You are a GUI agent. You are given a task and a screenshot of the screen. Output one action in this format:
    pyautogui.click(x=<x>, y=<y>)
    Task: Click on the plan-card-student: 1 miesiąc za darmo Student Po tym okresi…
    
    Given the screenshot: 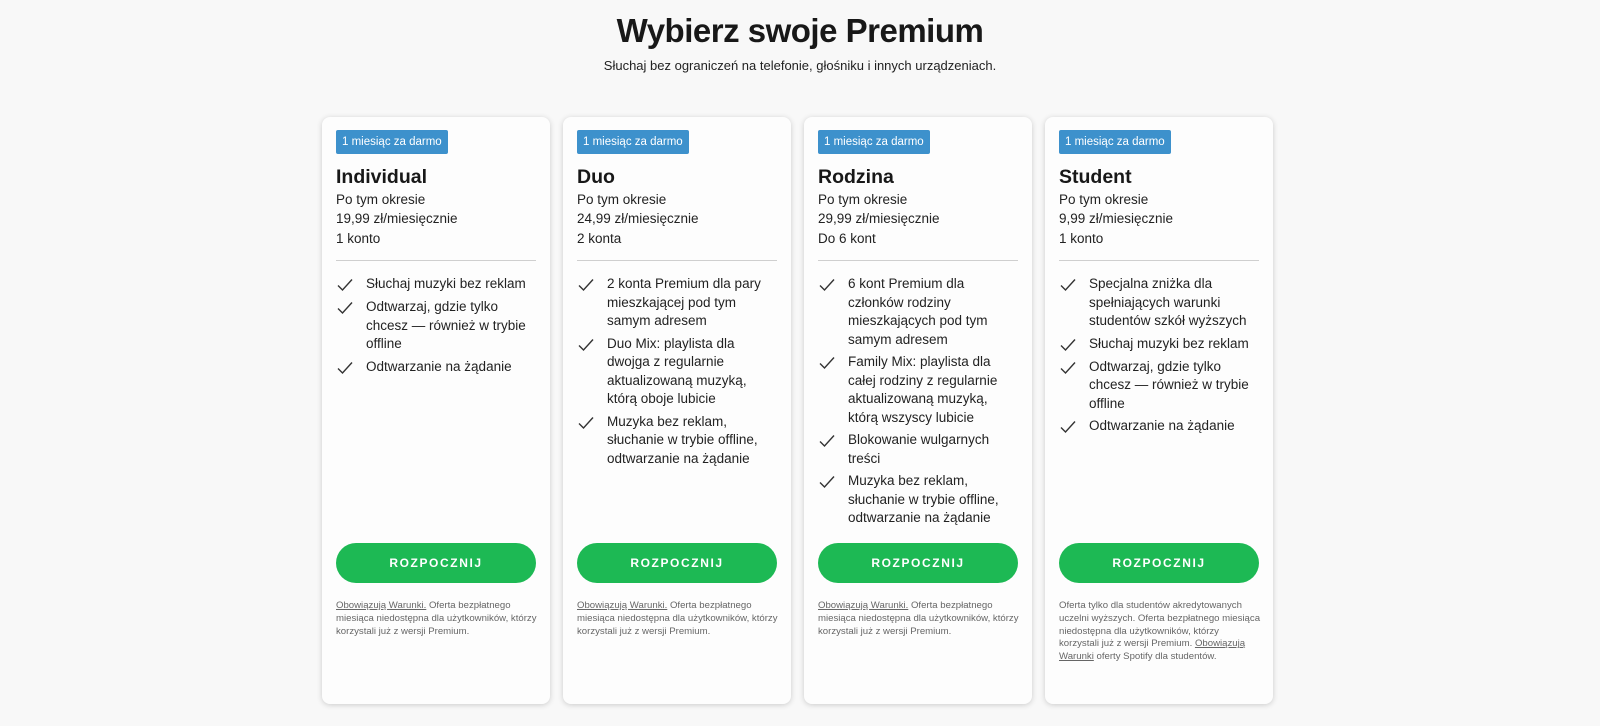 What is the action you would take?
    pyautogui.click(x=1159, y=410)
    